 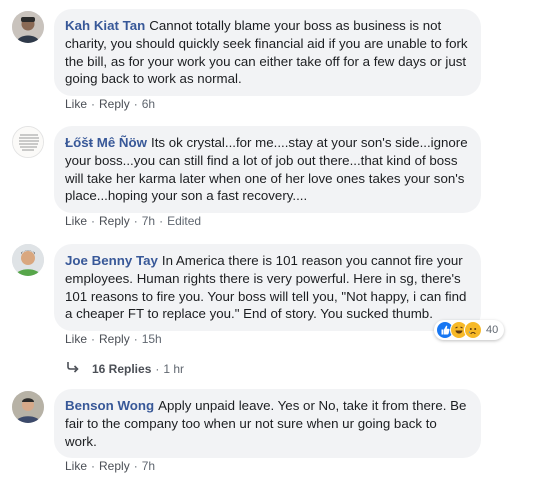 I want to click on reactions-summary: 40, so click(x=469, y=330).